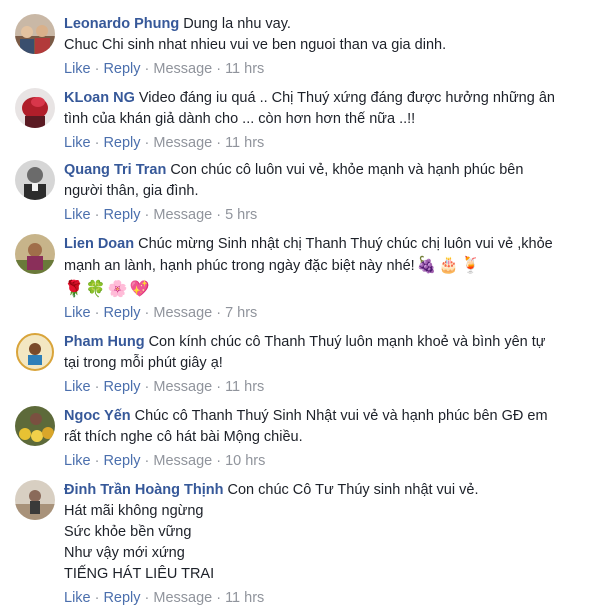 This screenshot has width=594, height=608. Describe the element at coordinates (449, 265) in the screenshot. I see `emoji-sticker: 🍇🎂🍹` at that location.